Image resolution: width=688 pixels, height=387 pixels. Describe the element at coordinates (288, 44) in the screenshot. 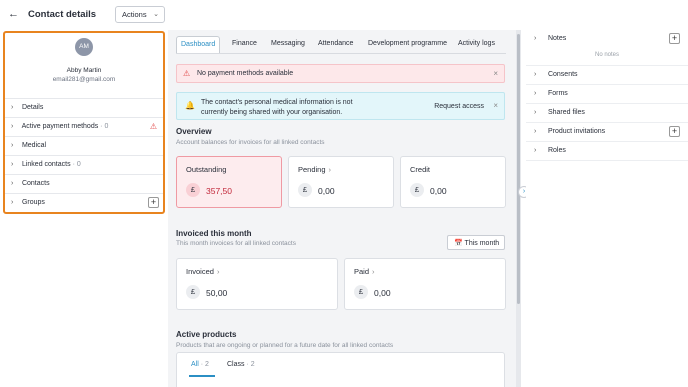

I see `tab-messaging: Messaging` at that location.